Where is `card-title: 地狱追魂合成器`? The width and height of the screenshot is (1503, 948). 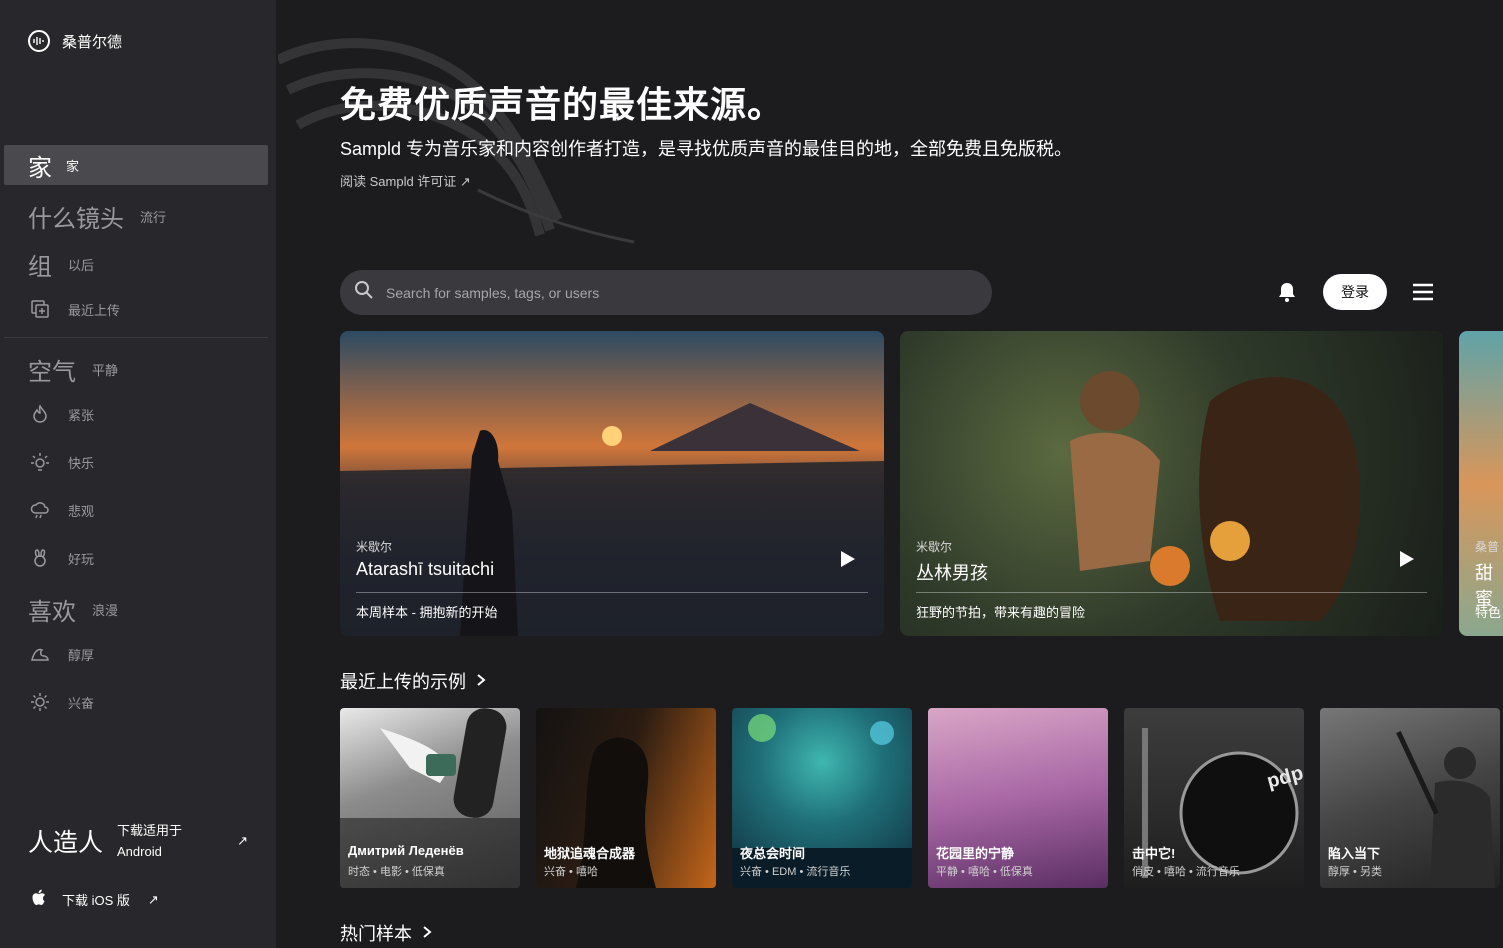
card-title: 地狱追魂合成器 is located at coordinates (590, 853).